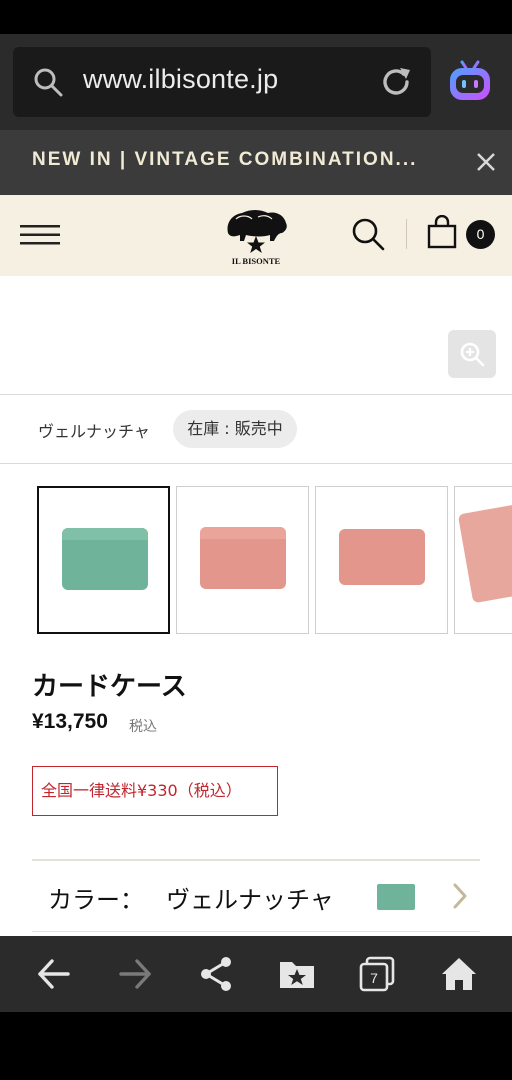 This screenshot has height=1080, width=512. Describe the element at coordinates (70, 721) in the screenshot. I see `product-price: ¥13,750` at that location.